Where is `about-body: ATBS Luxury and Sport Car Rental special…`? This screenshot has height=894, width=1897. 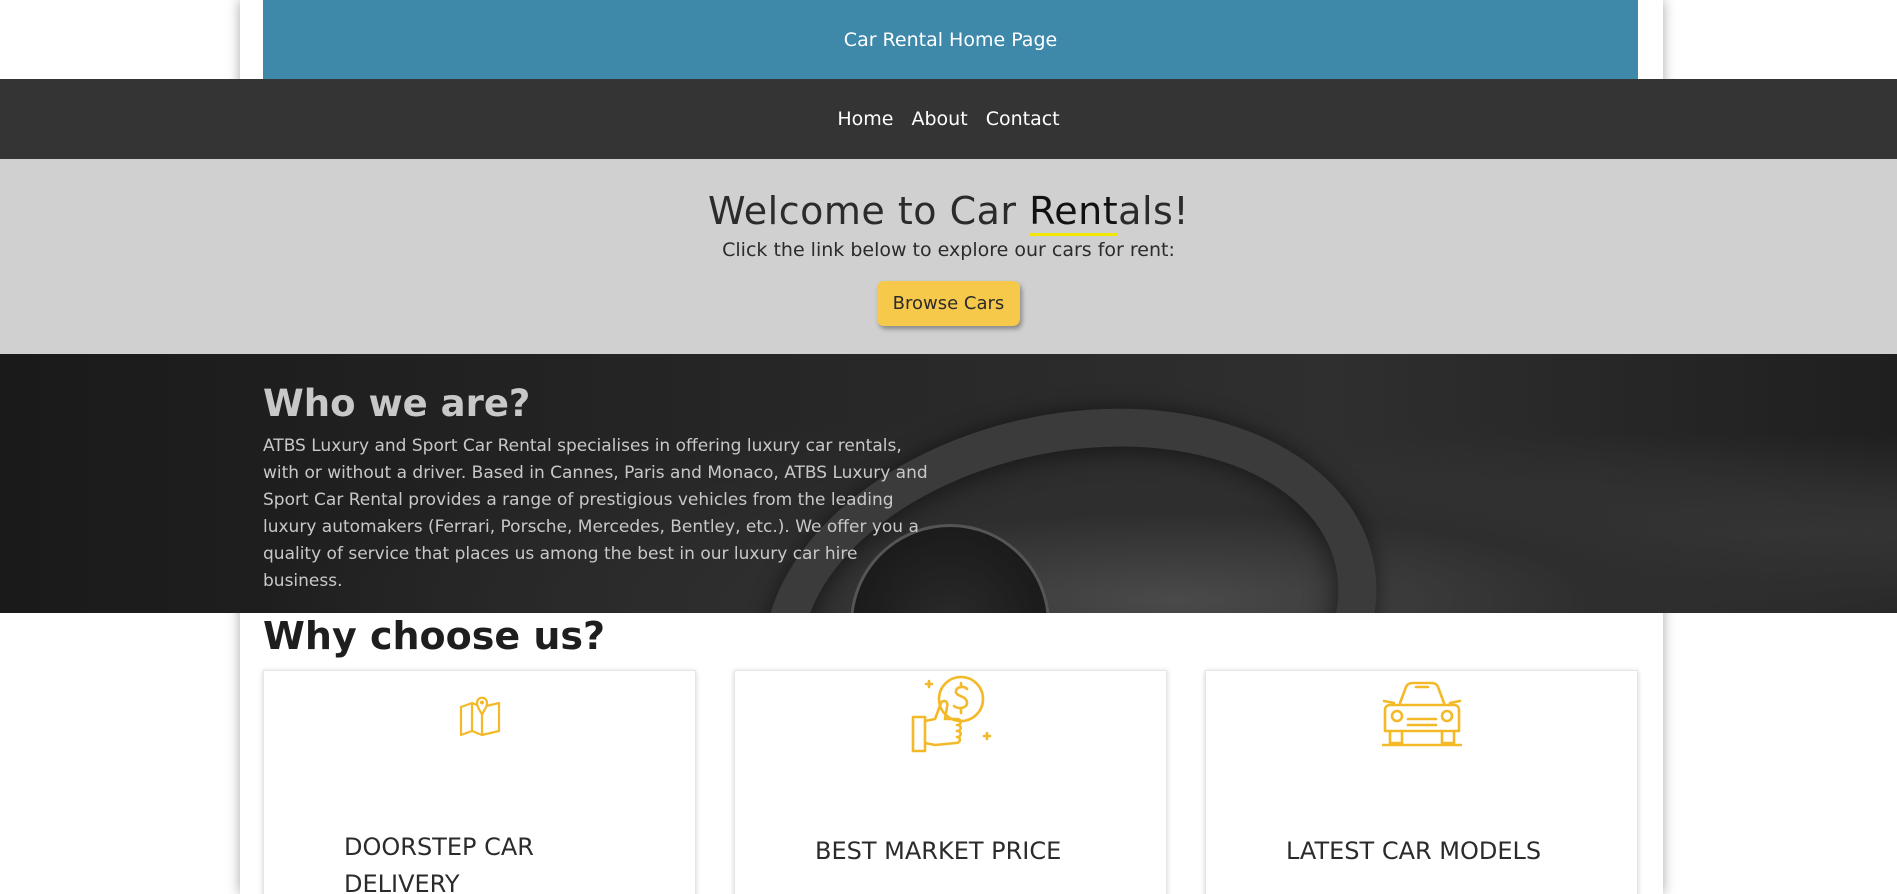
about-body: ATBS Luxury and Sport Car Rental special… is located at coordinates (595, 513).